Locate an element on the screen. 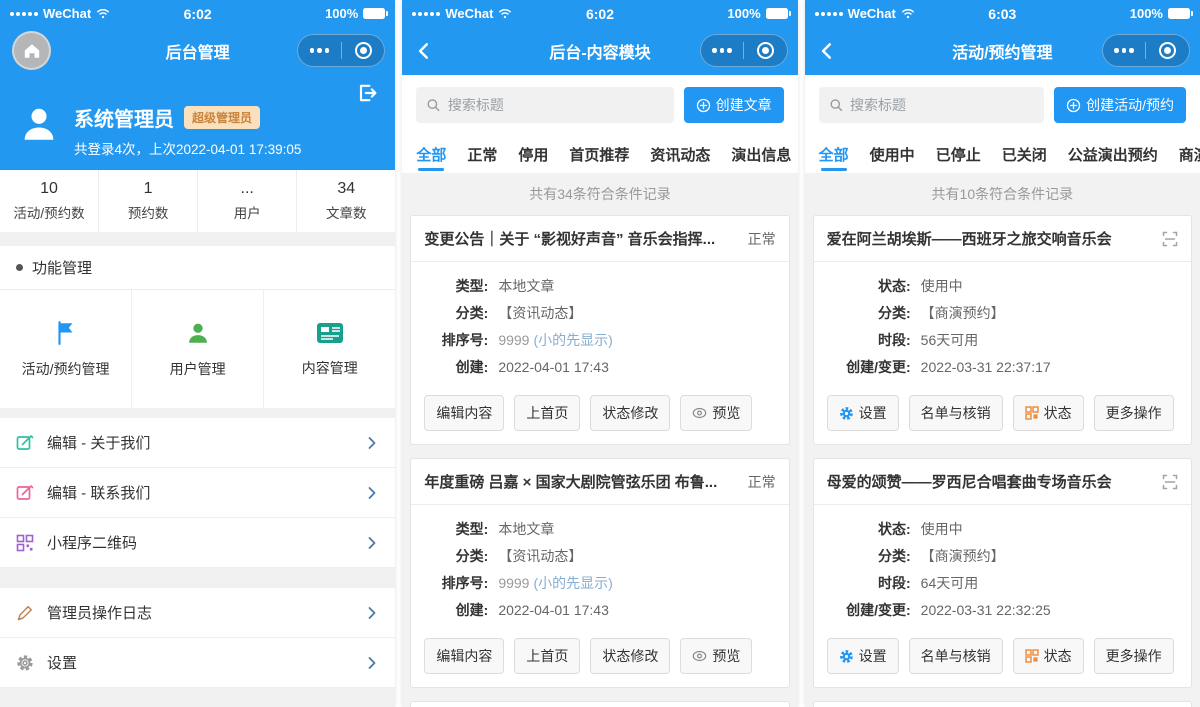 Image resolution: width=1200 pixels, height=707 pixels. plus-circle-icon is located at coordinates (1073, 105).